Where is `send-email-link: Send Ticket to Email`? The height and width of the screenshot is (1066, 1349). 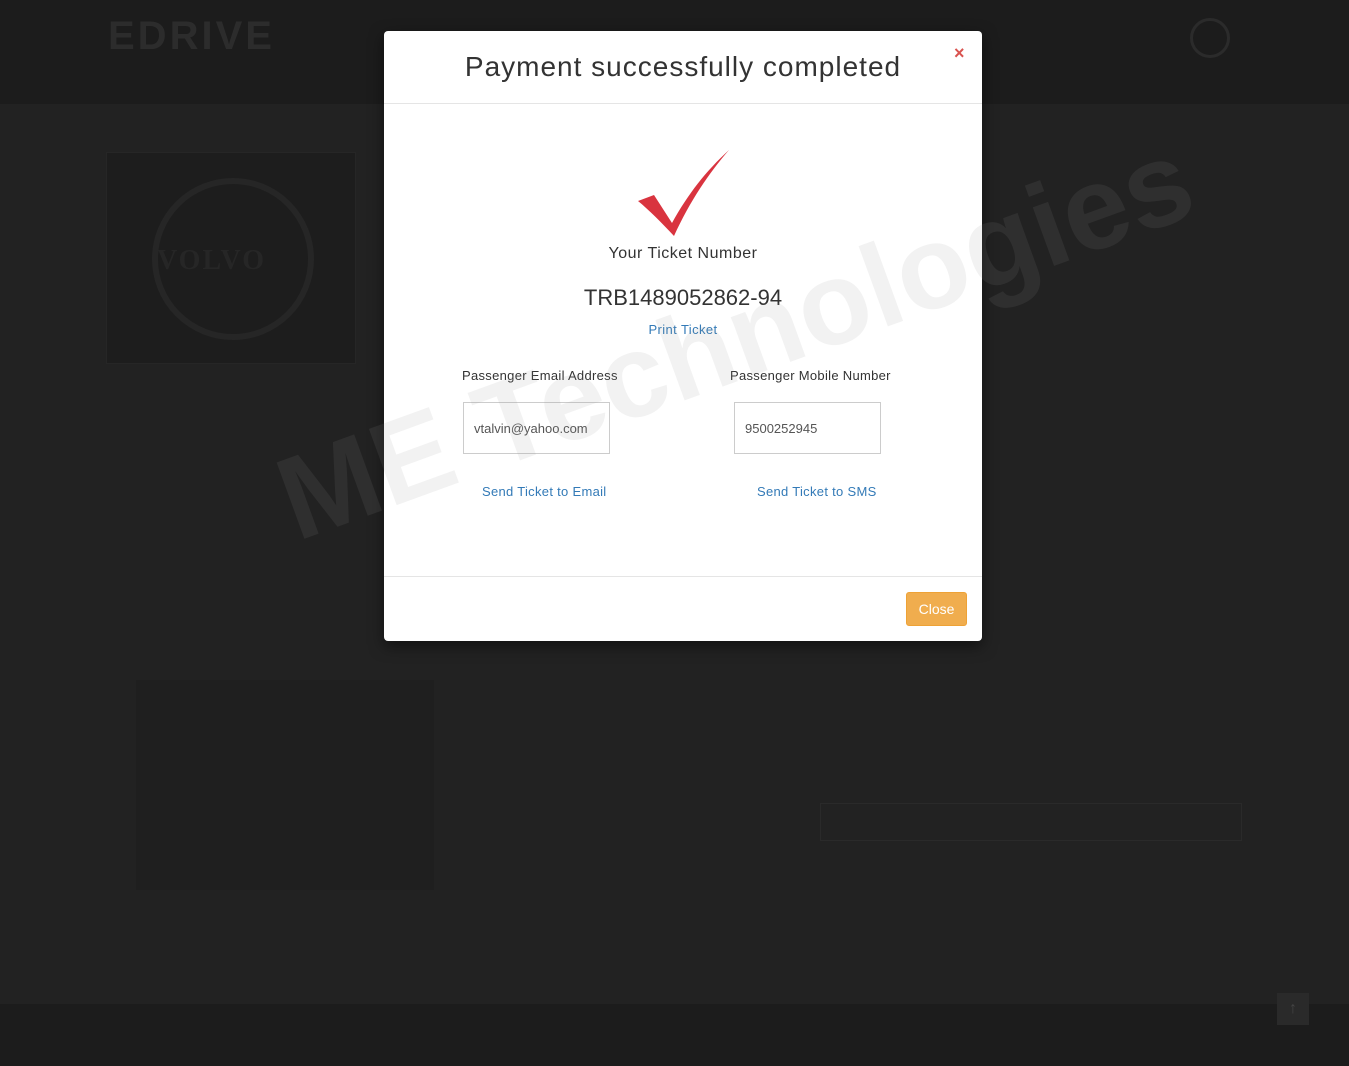 send-email-link: Send Ticket to Email is located at coordinates (544, 491).